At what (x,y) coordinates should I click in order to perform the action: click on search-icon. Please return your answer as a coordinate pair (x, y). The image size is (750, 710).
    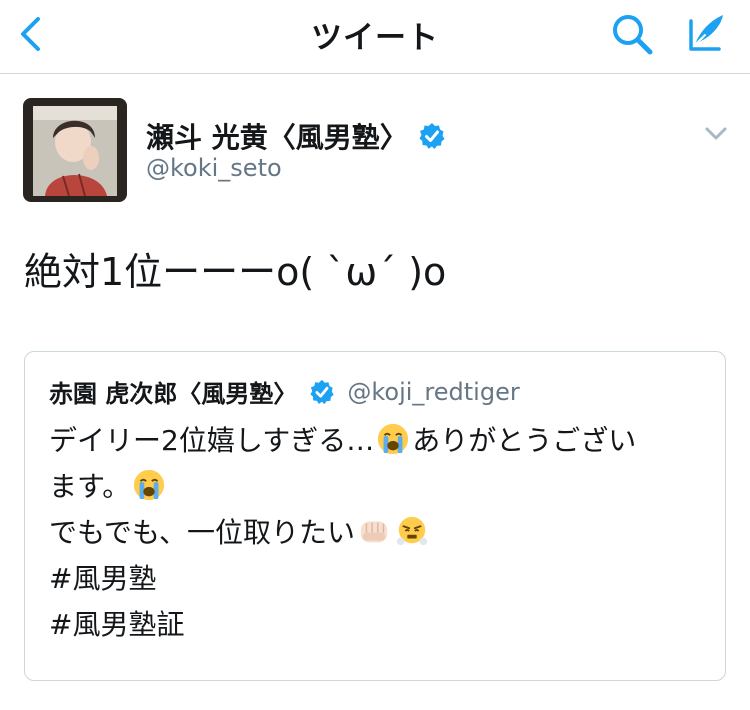
    Looking at the image, I should click on (633, 35).